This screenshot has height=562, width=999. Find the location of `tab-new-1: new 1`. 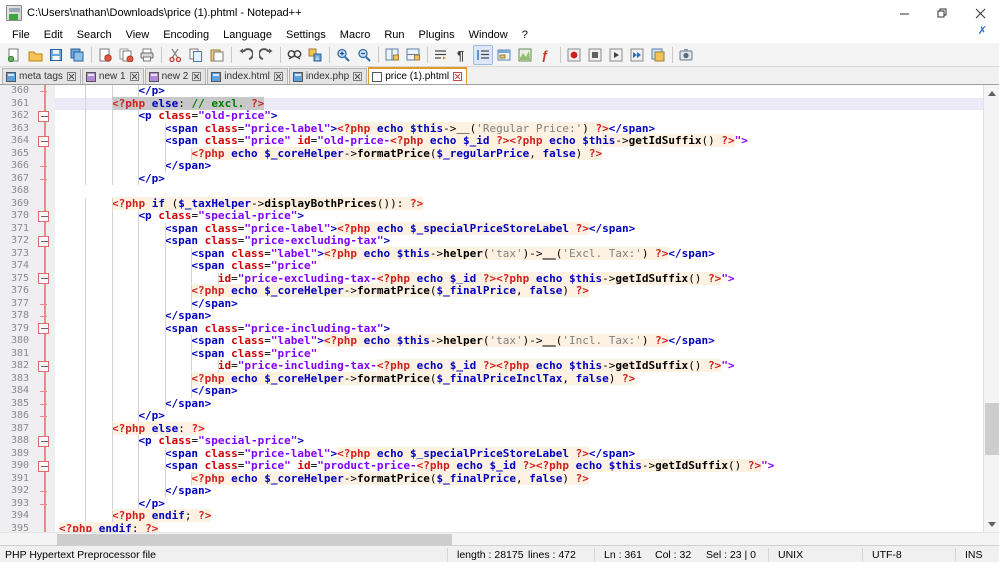

tab-new-1: new 1 is located at coordinates (112, 76).